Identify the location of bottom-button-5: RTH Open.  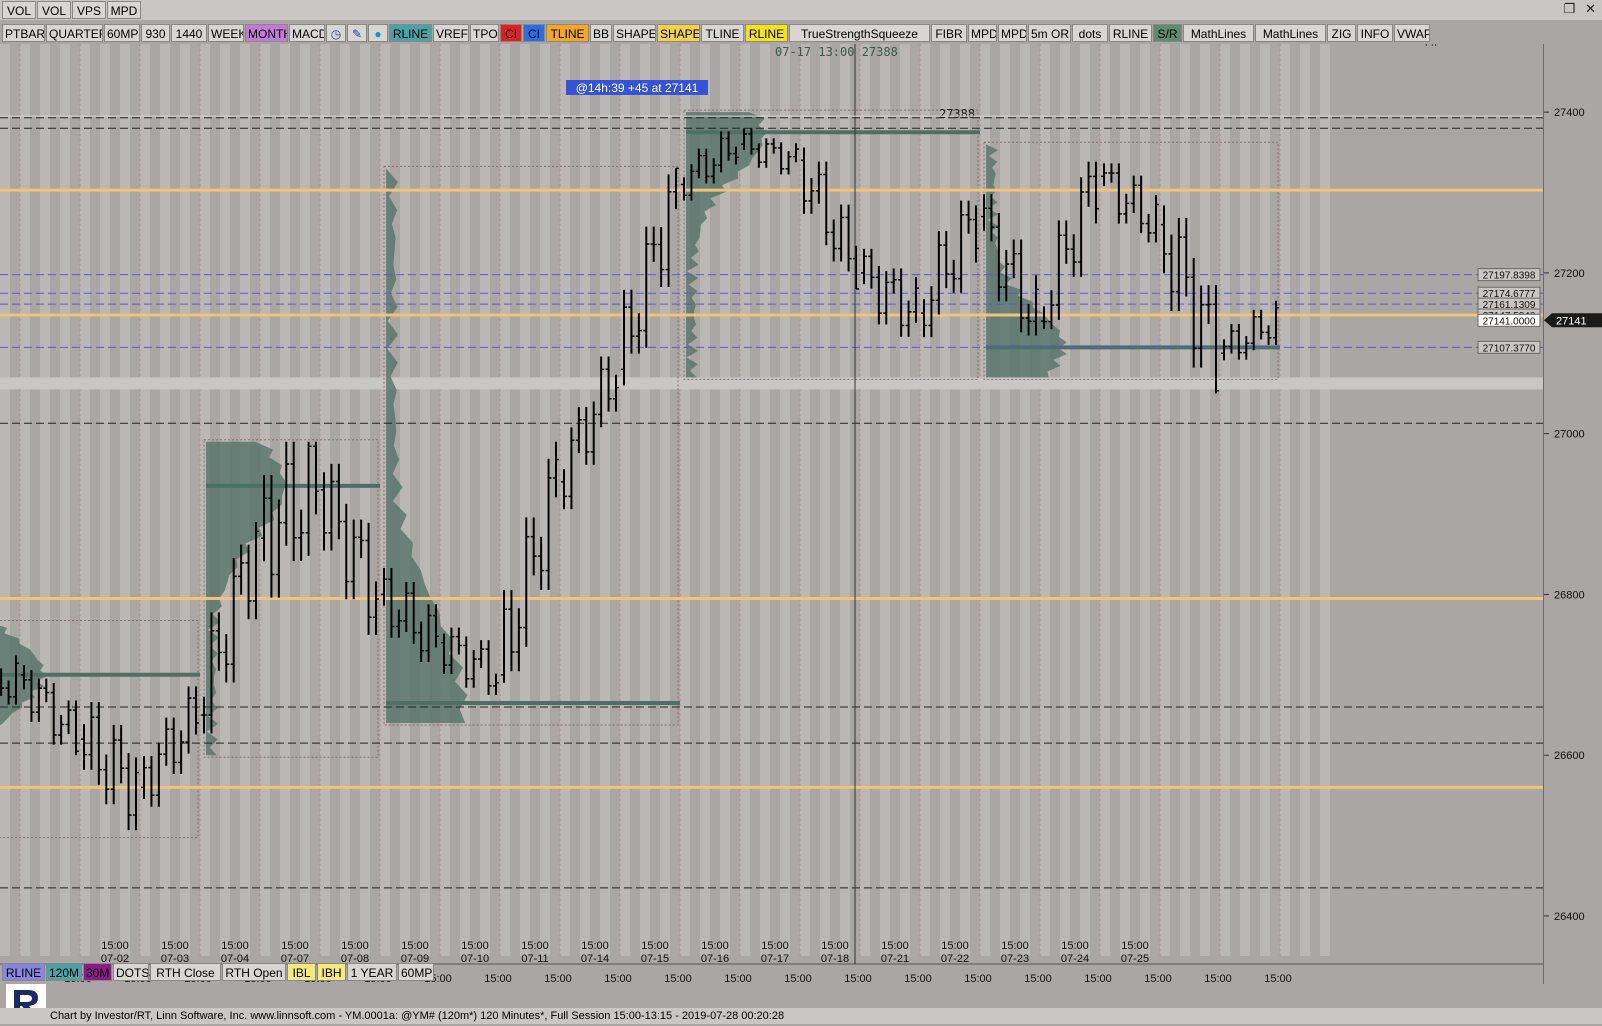
(254, 972).